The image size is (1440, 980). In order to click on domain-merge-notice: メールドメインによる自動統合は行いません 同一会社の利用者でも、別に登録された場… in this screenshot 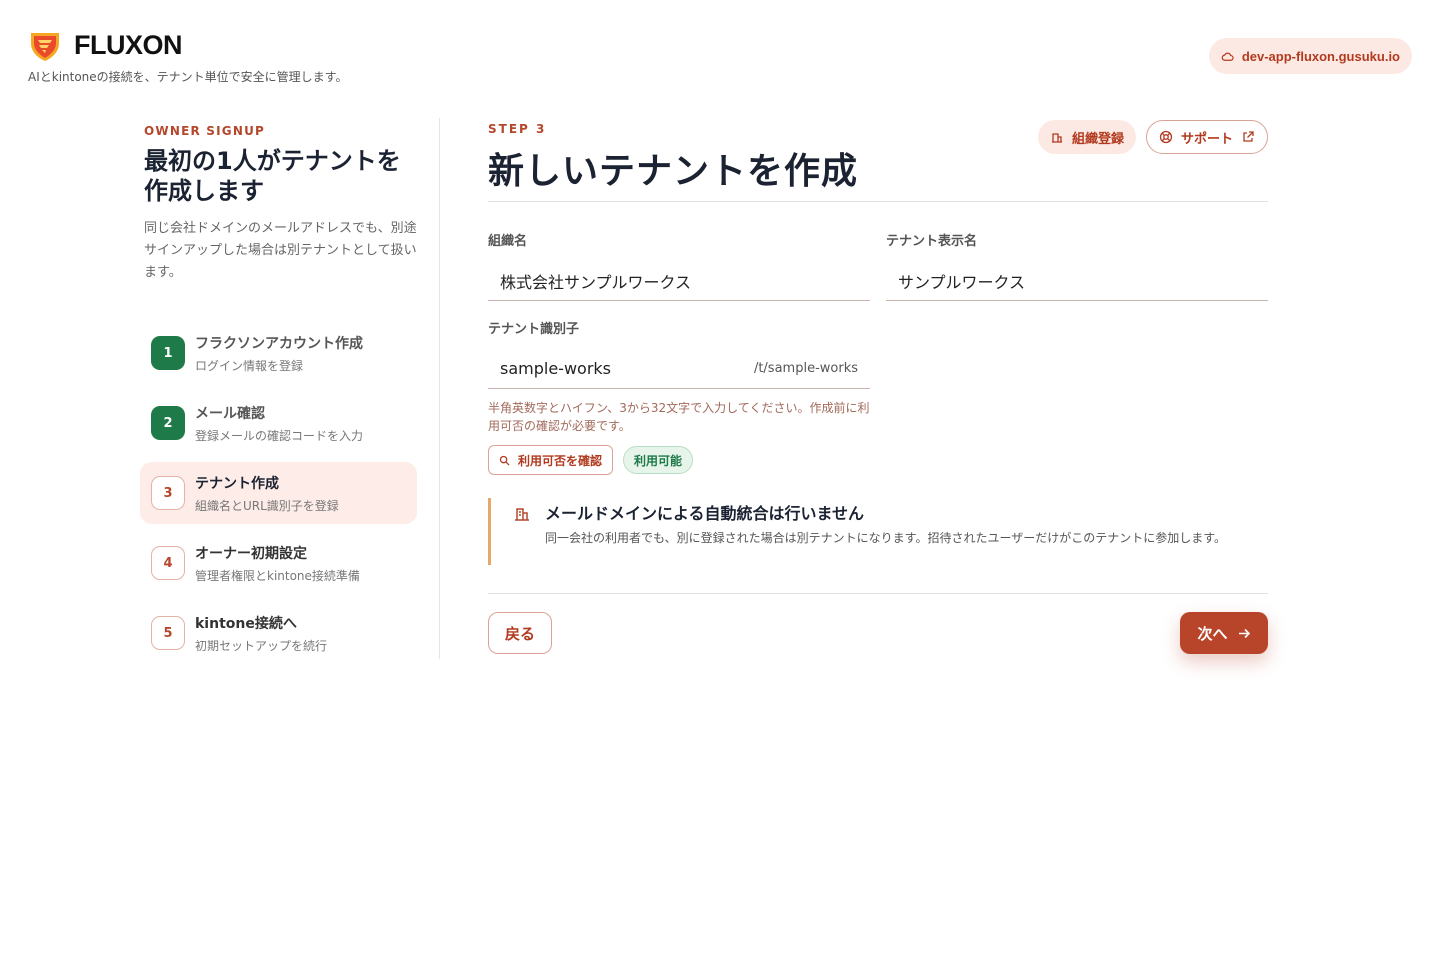, I will do `click(878, 531)`.